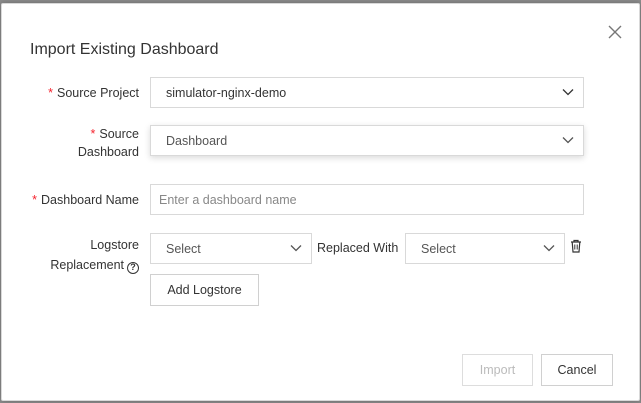 This screenshot has height=403, width=641. Describe the element at coordinates (197, 141) in the screenshot. I see `source-dashboard-value: Dashboard` at that location.